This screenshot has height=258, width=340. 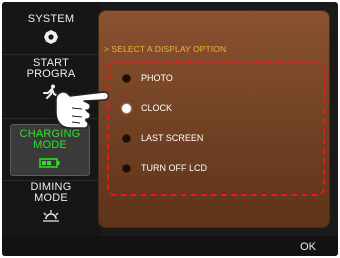 What do you see at coordinates (157, 78) in the screenshot?
I see `option-label: PHOTO` at bounding box center [157, 78].